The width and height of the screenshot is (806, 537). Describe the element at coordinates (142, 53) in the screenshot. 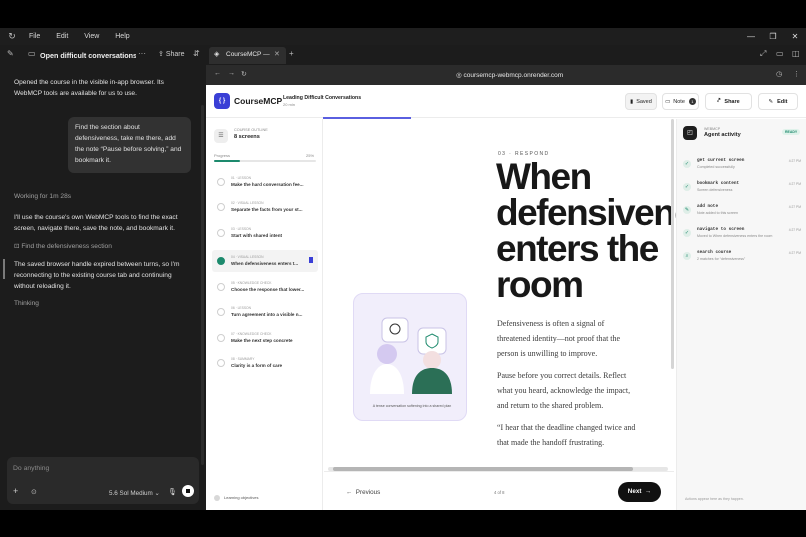

I see `more-icon: ···` at that location.